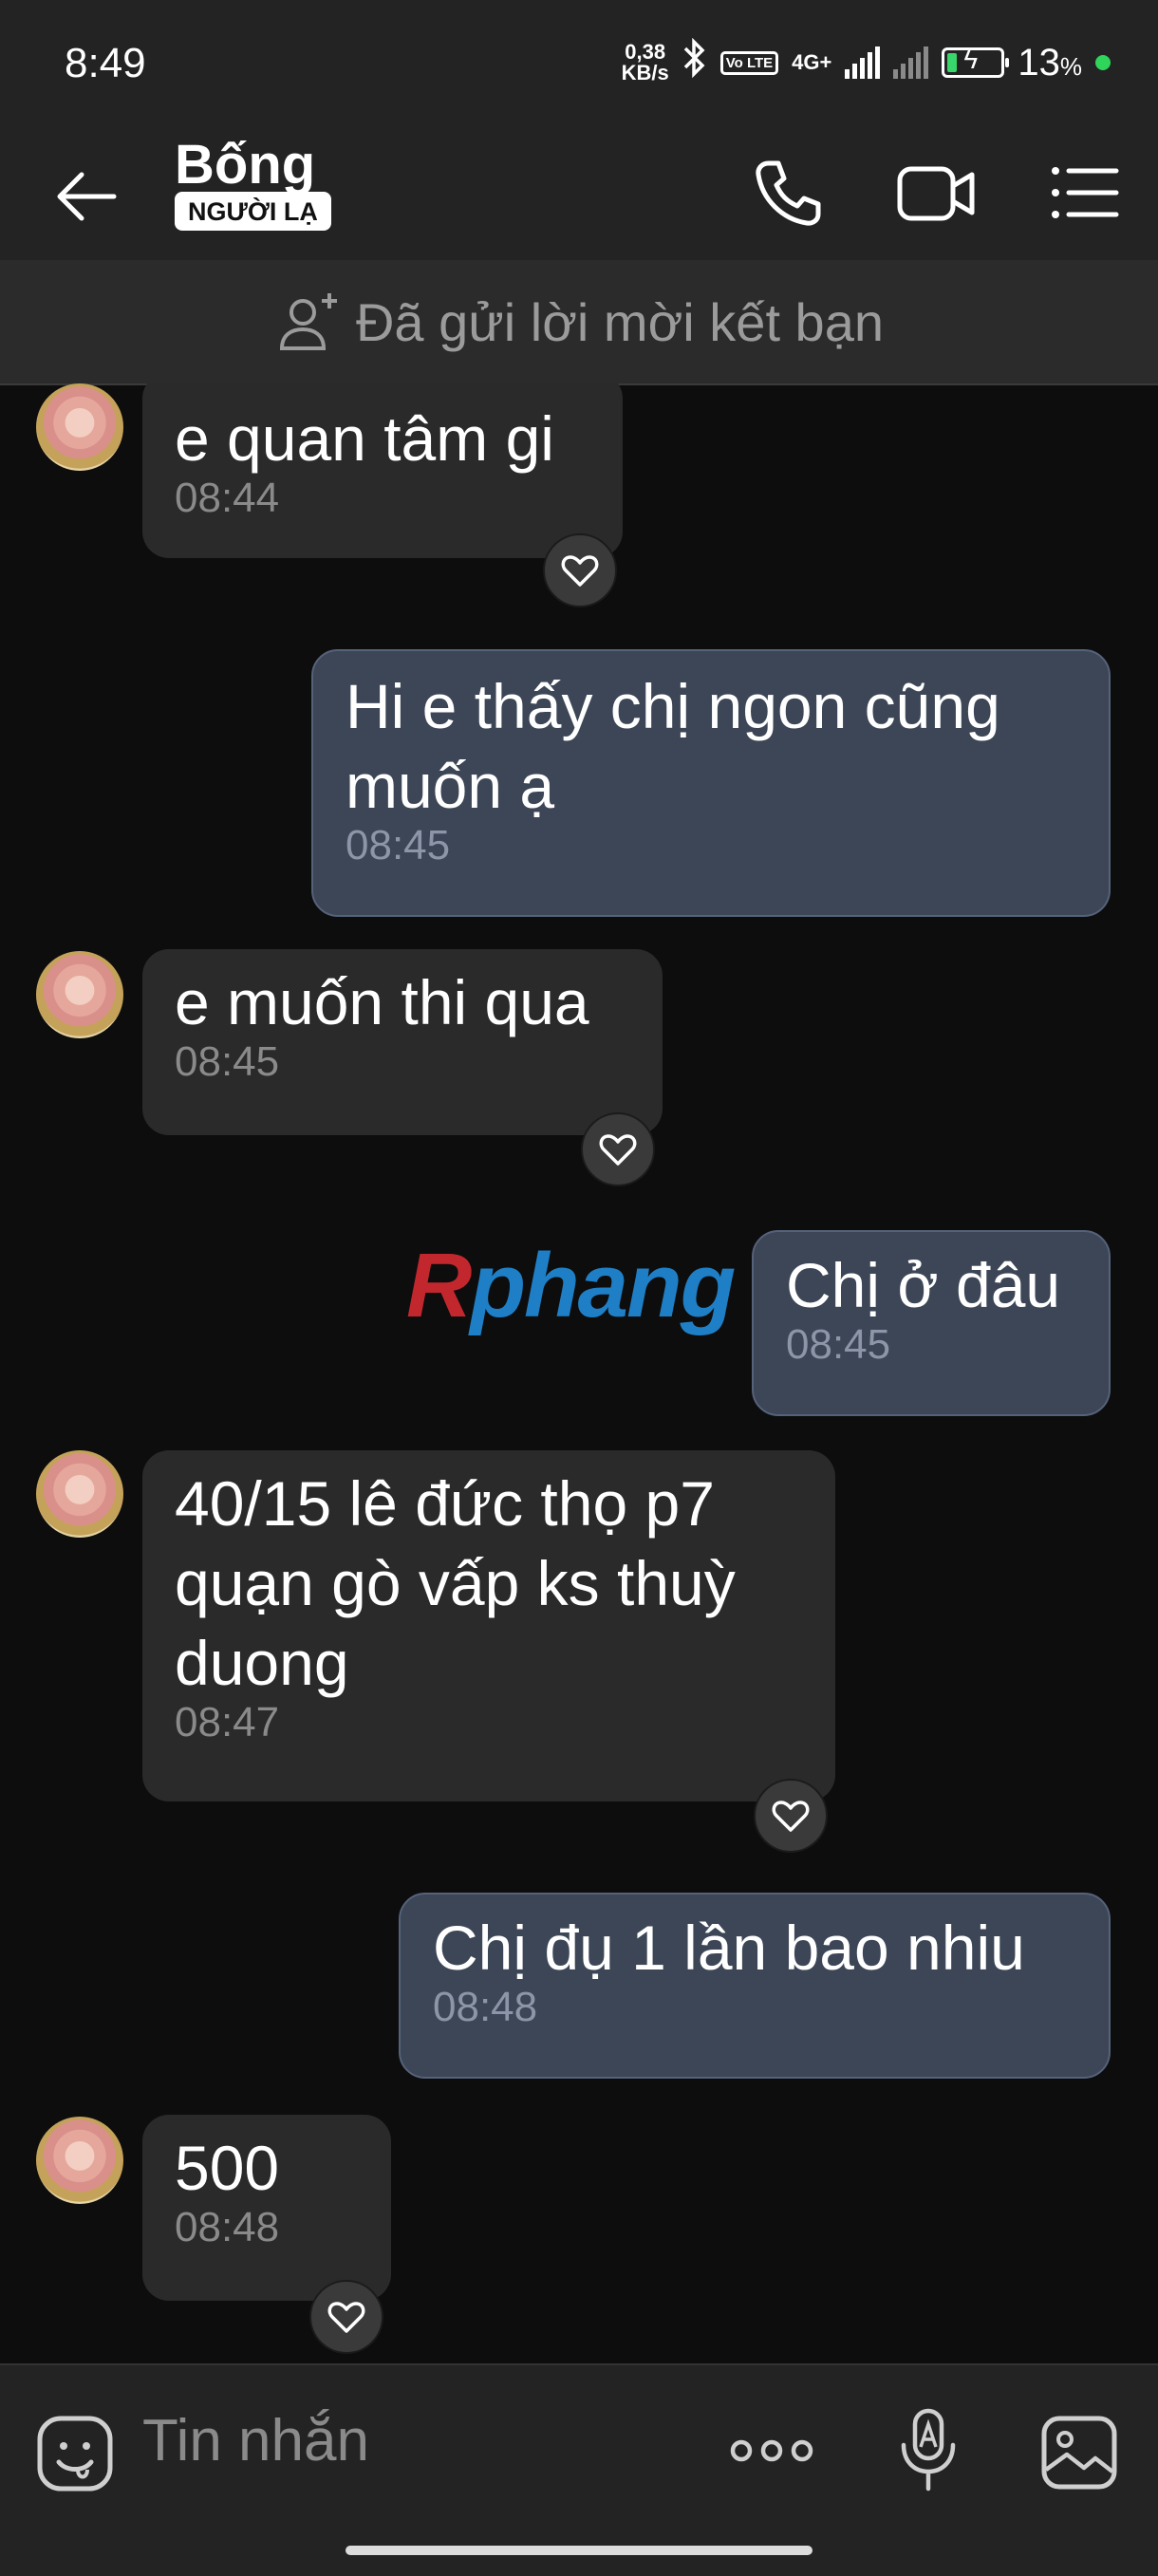 This screenshot has width=1158, height=2576. I want to click on battery-icon: ϟ, so click(976, 62).